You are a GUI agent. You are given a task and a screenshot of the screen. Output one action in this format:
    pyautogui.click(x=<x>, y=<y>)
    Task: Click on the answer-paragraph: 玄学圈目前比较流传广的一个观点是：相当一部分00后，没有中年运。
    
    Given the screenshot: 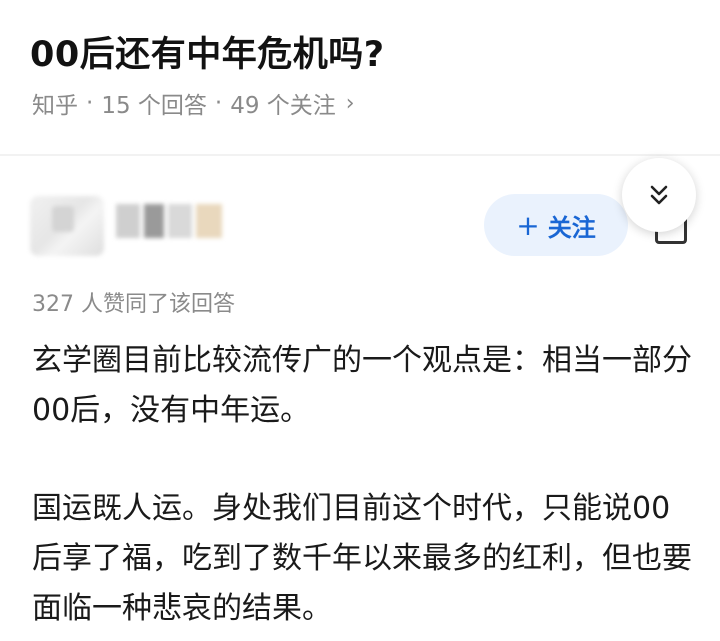 What is the action you would take?
    pyautogui.click(x=362, y=385)
    